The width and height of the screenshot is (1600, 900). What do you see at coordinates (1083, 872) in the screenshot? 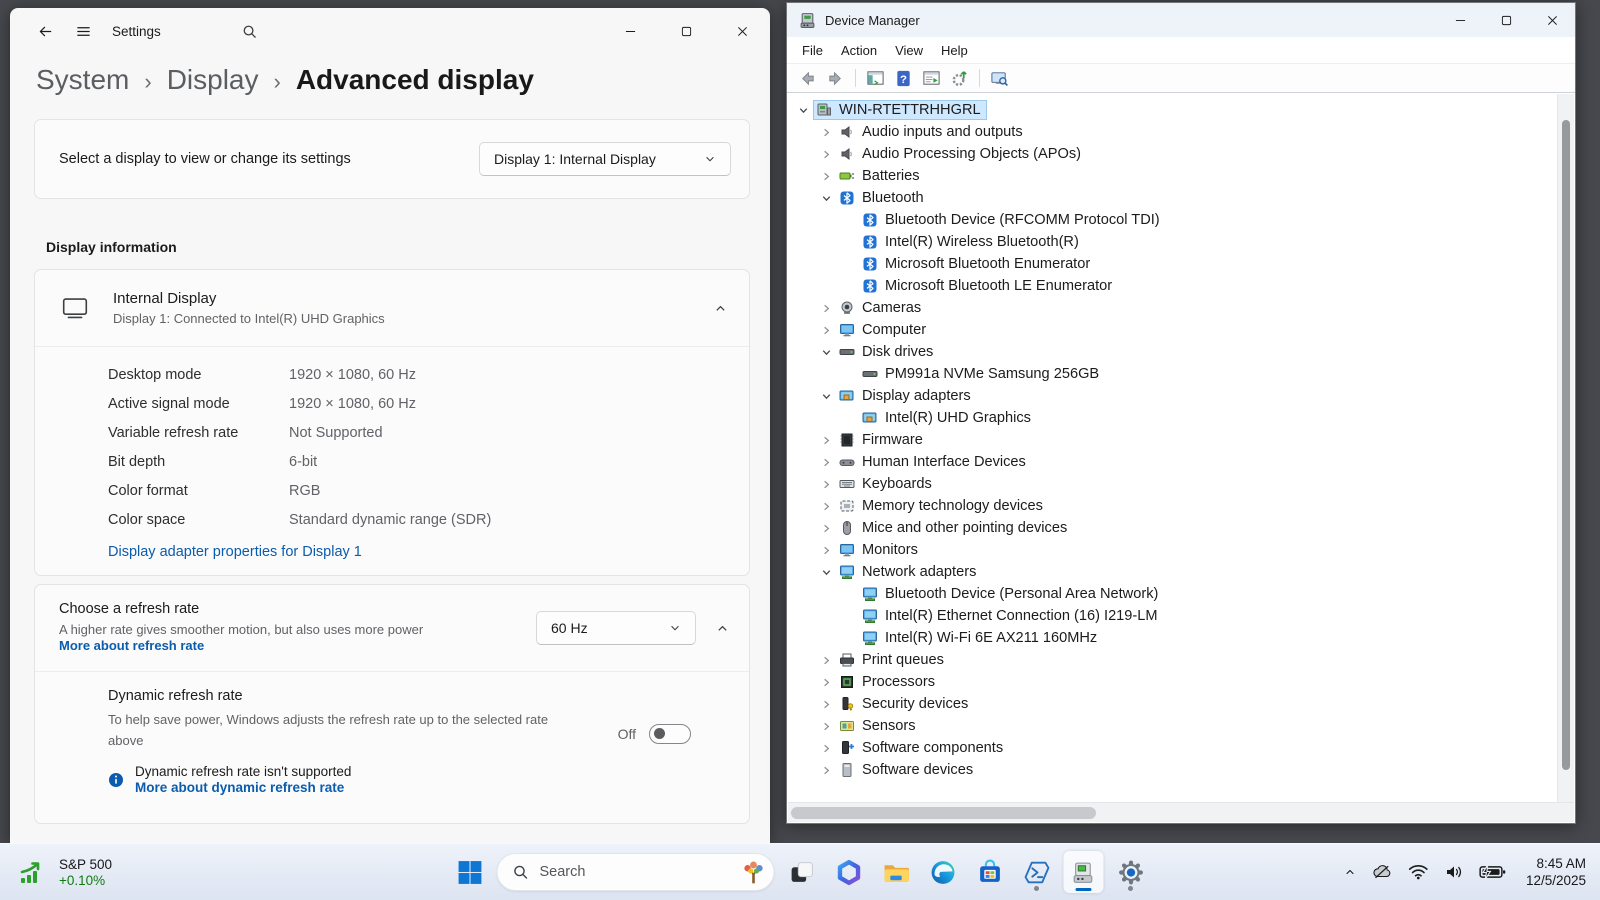
I see `device-manager-button` at bounding box center [1083, 872].